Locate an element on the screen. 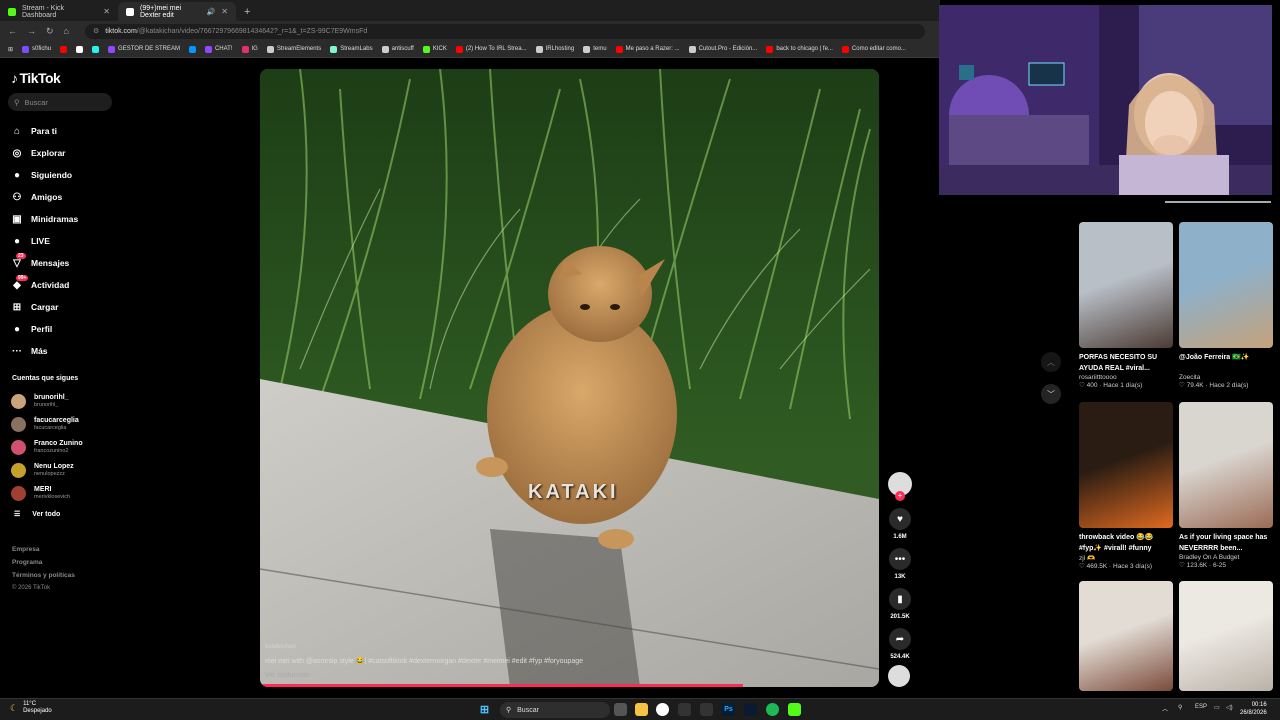  photoshop-icon: Ps is located at coordinates (728, 709).